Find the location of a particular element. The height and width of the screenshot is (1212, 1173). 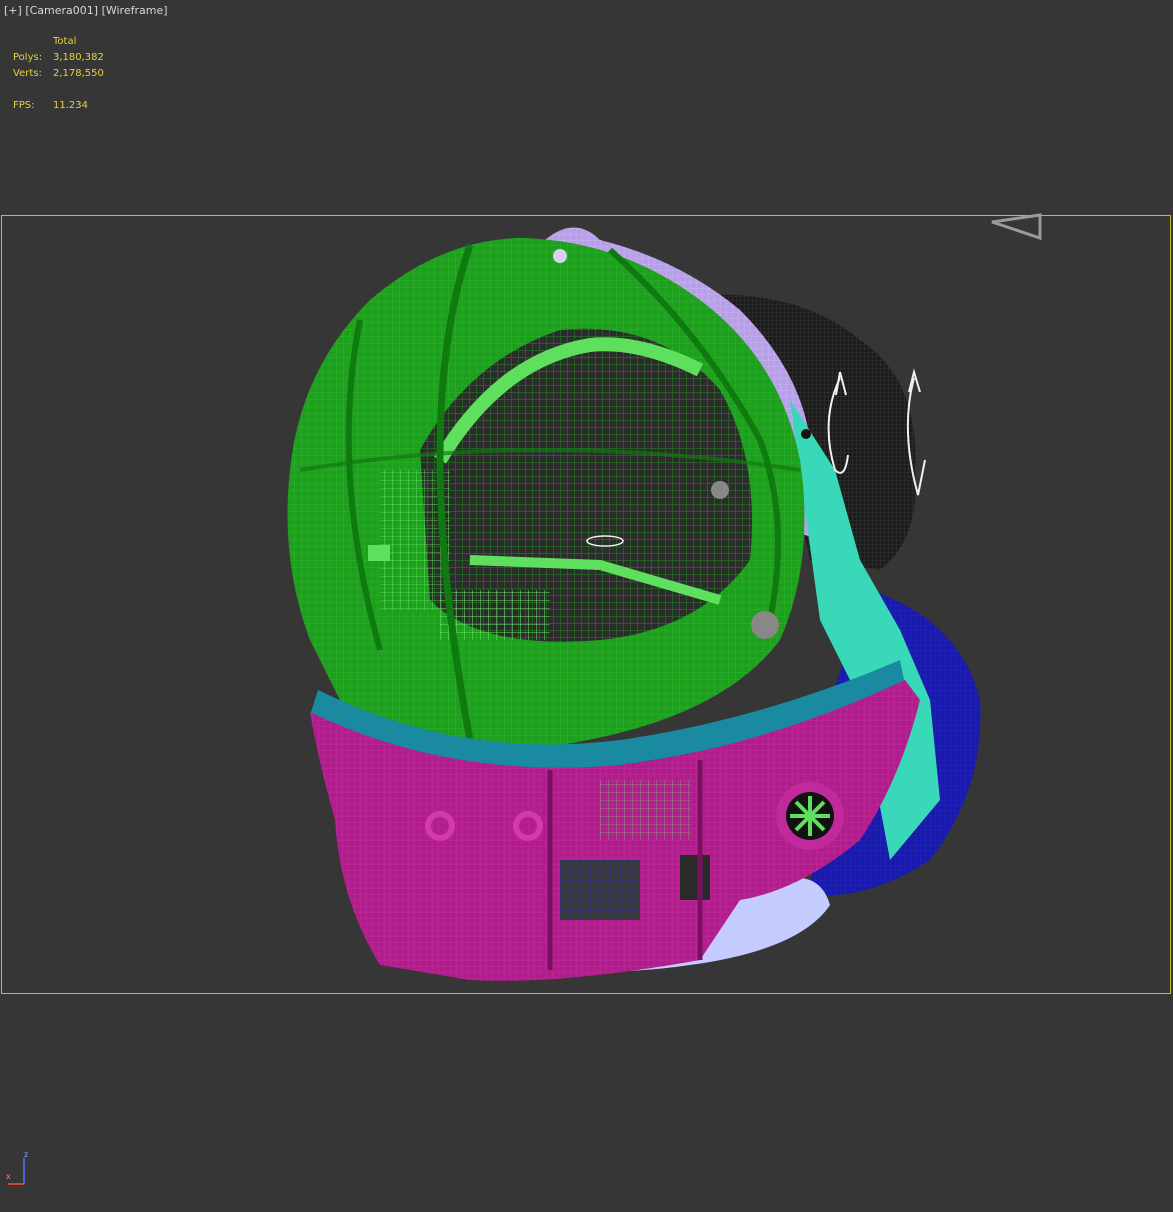

latch is located at coordinates (379, 553).